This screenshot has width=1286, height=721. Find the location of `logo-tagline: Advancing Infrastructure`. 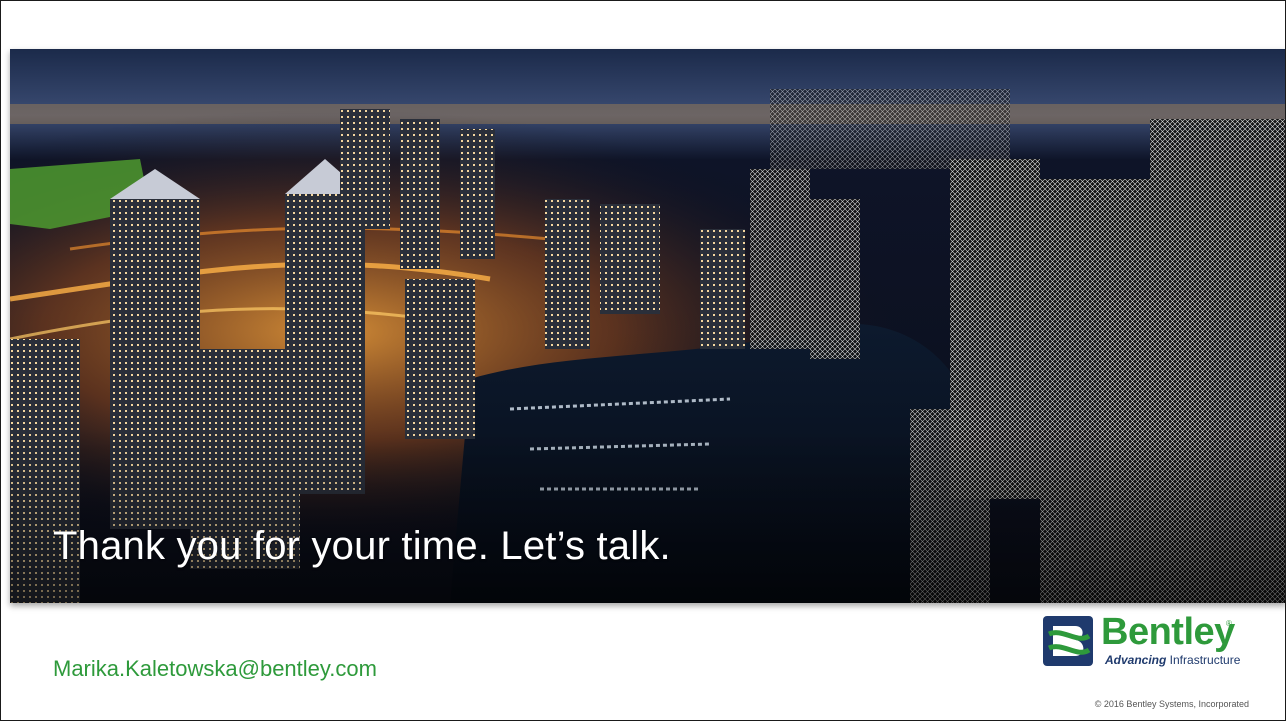

logo-tagline: Advancing Infrastructure is located at coordinates (1172, 660).